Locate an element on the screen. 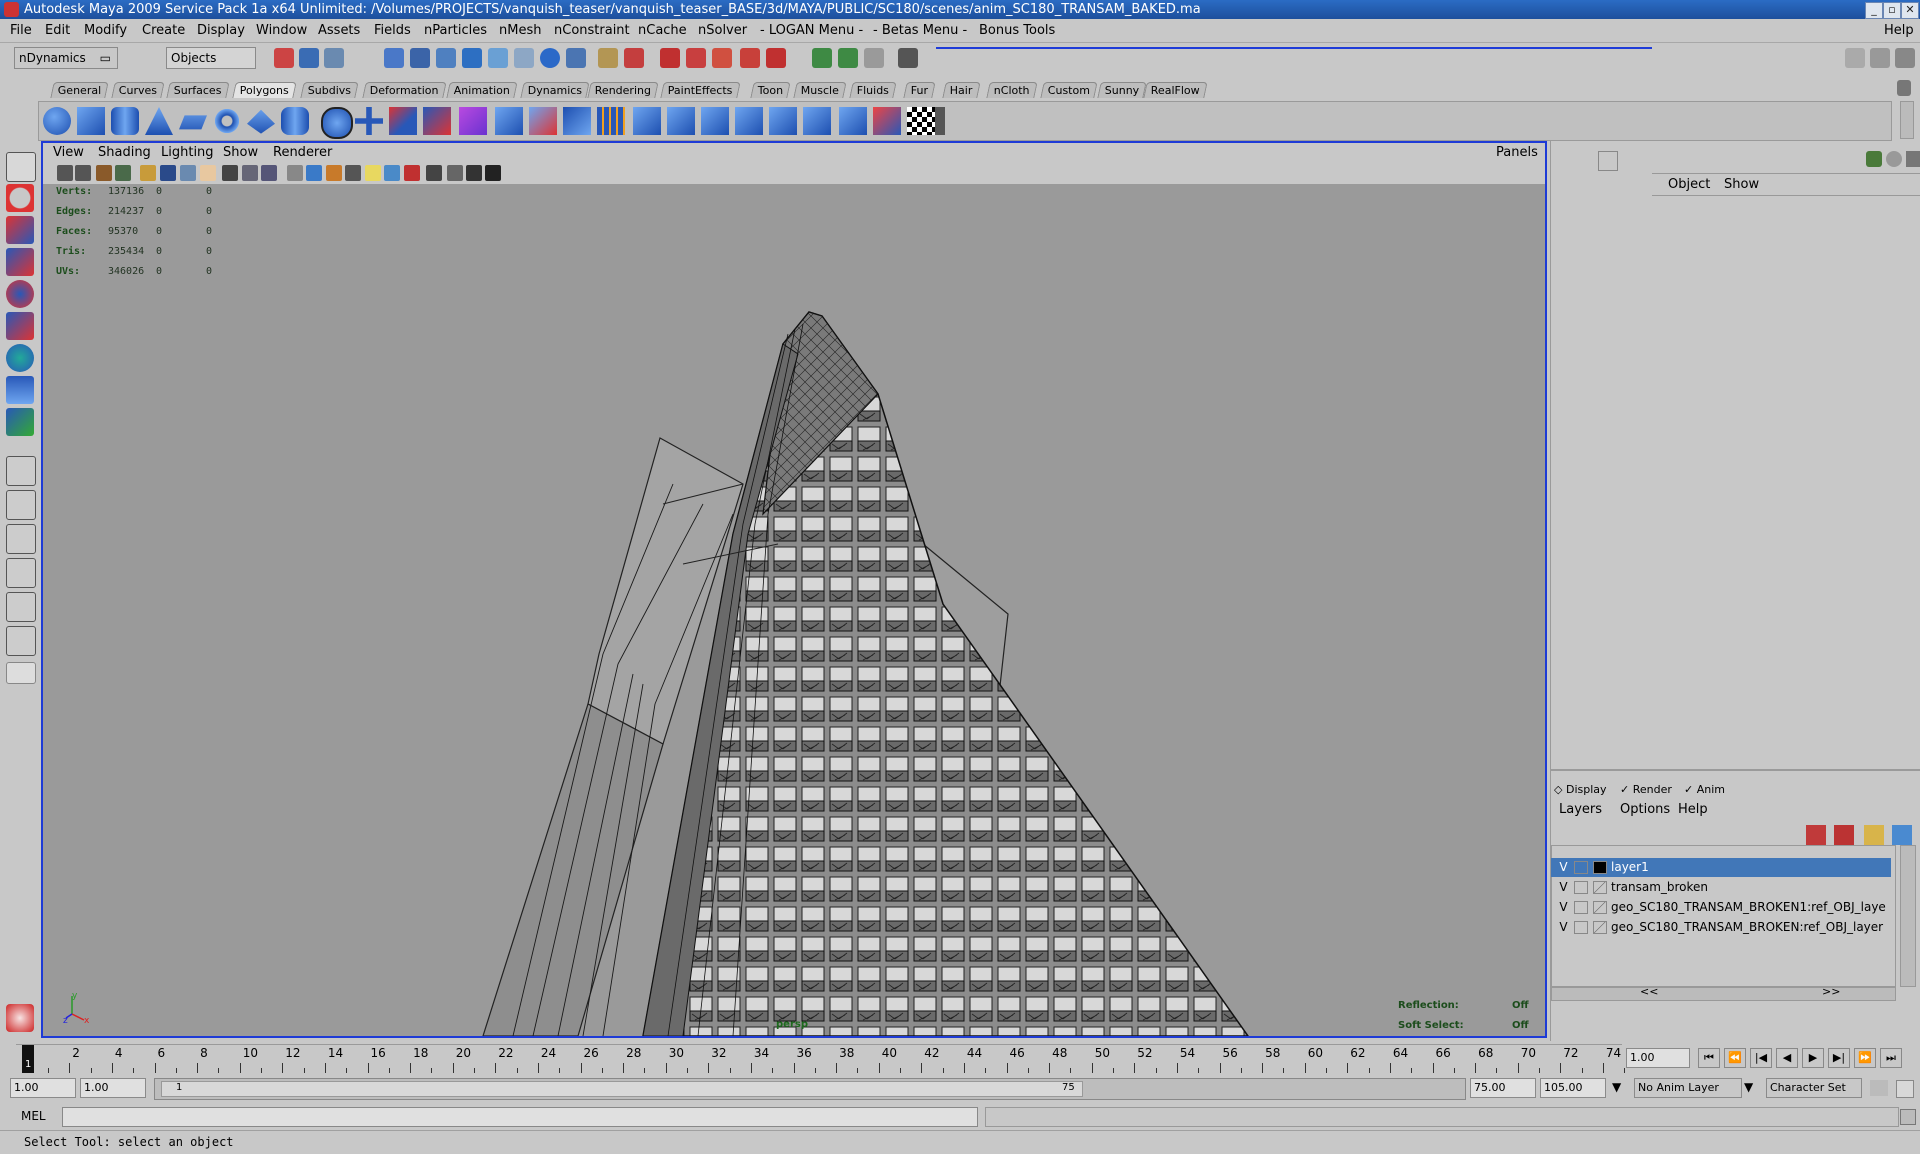  smooth-shade-icon is located at coordinates (314, 173).